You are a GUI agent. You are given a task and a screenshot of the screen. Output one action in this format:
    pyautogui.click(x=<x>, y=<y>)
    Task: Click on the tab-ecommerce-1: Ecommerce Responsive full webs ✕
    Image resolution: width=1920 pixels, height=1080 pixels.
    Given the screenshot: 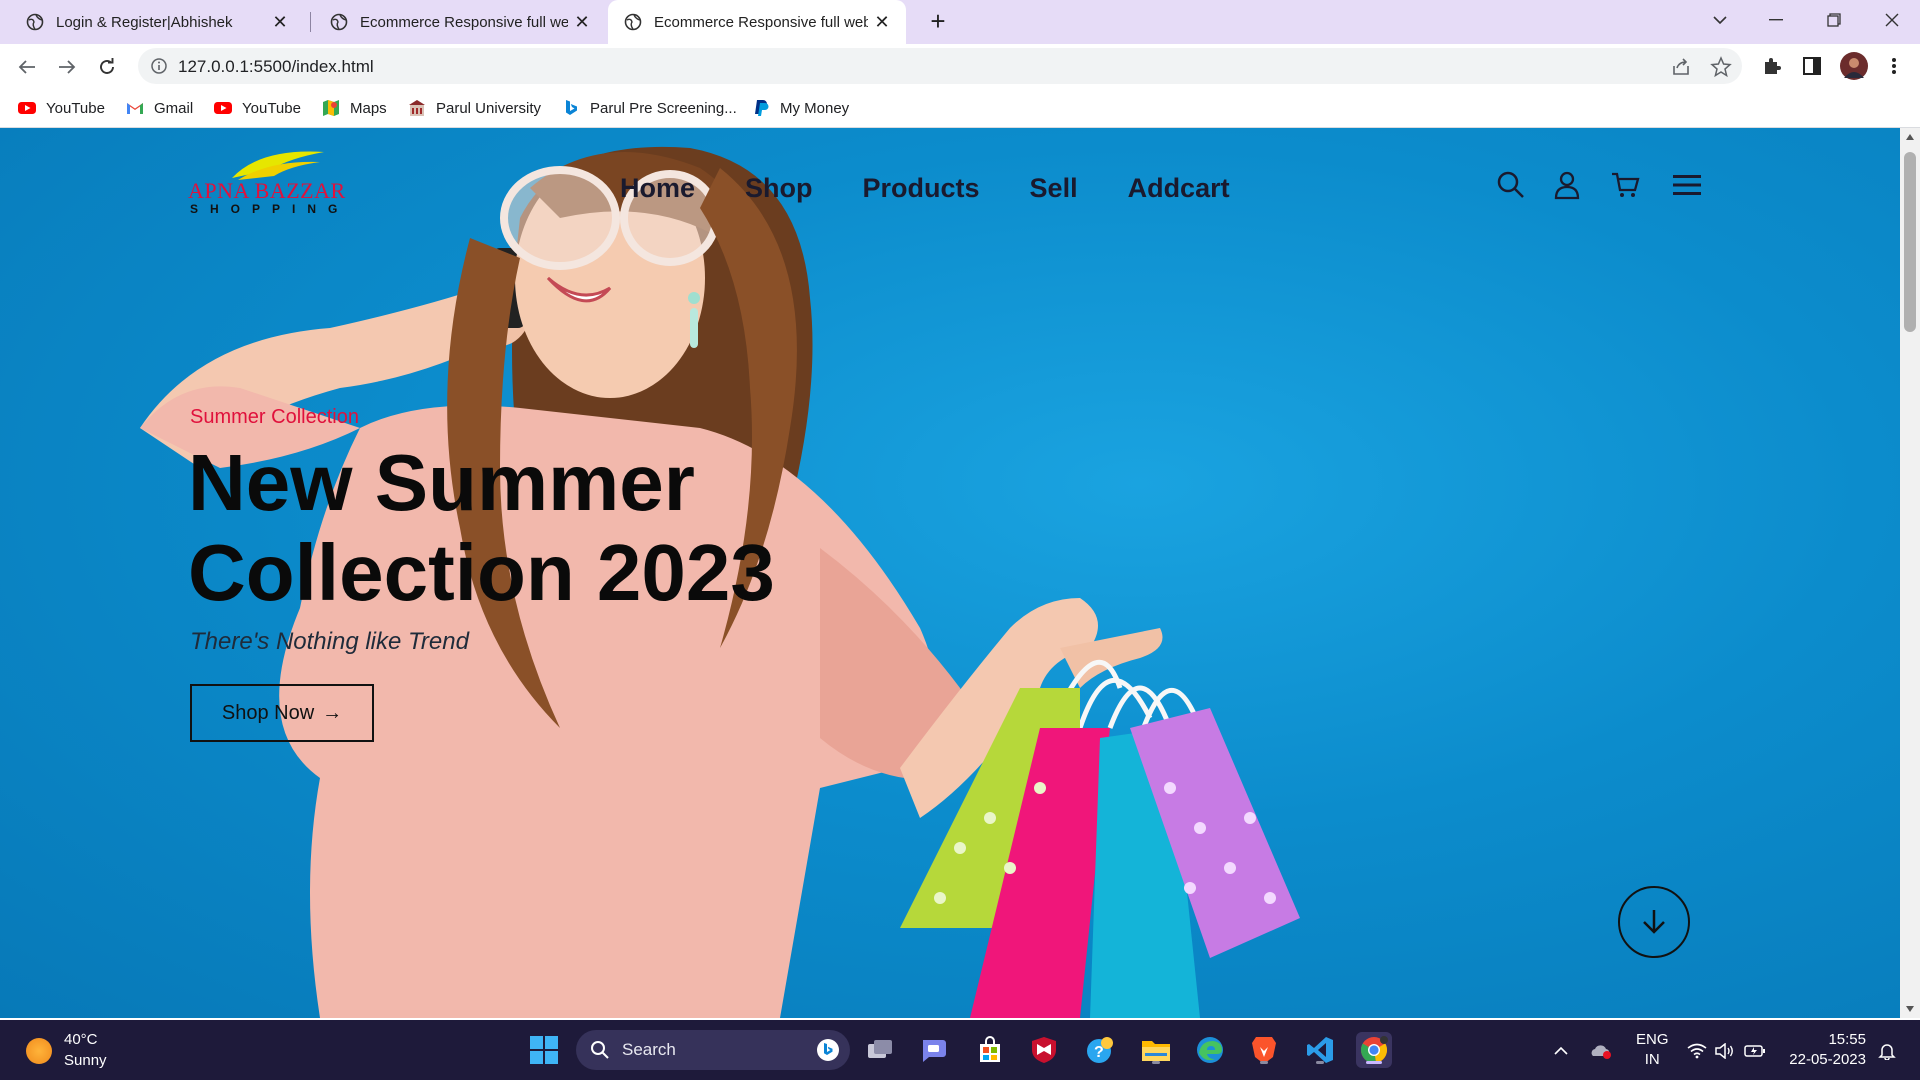 What is the action you would take?
    pyautogui.click(x=455, y=22)
    